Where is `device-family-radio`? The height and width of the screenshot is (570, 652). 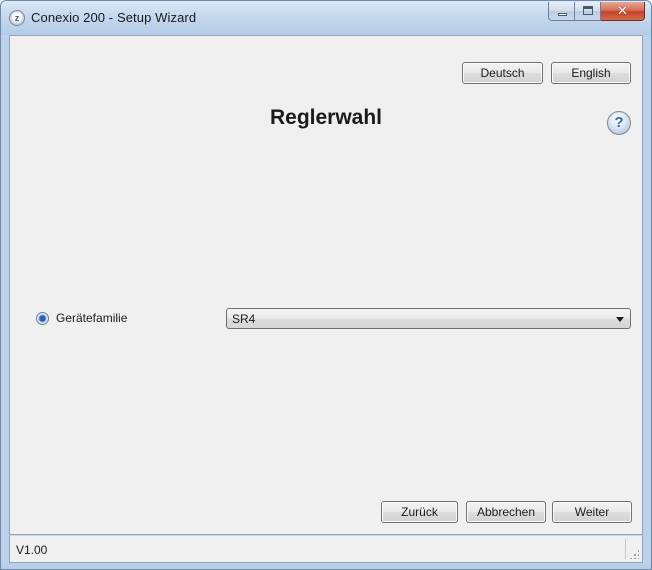 device-family-radio is located at coordinates (42, 318).